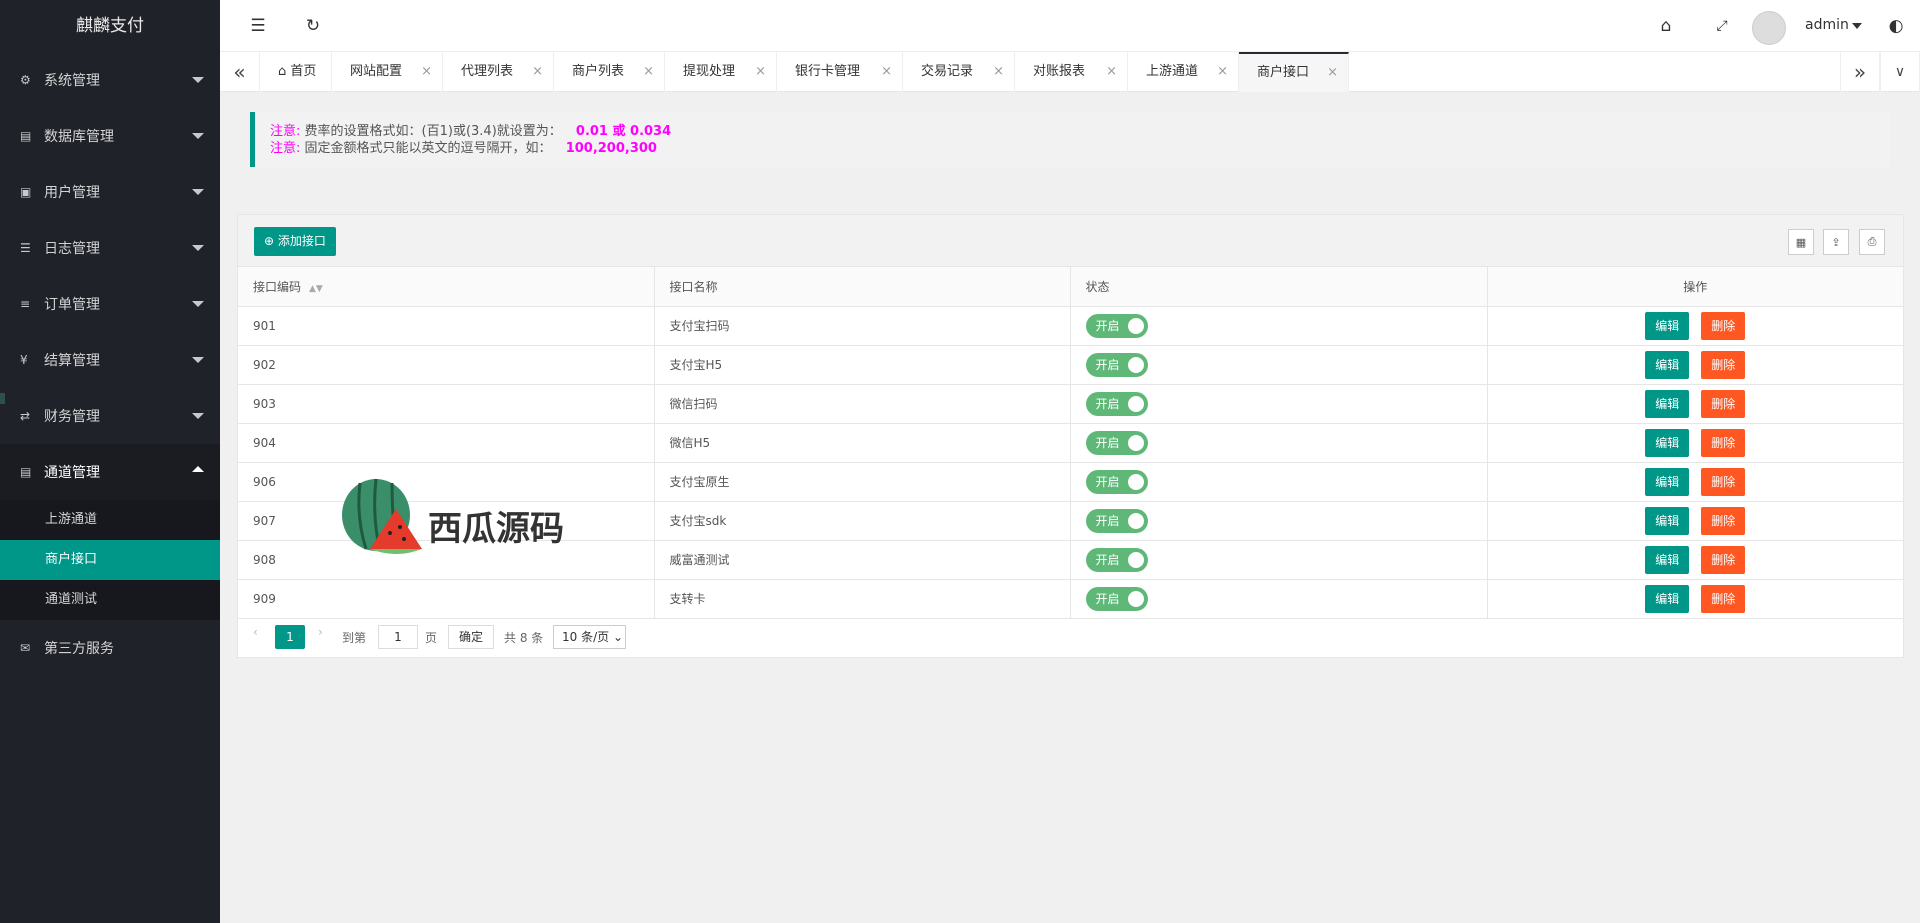 The width and height of the screenshot is (1920, 923). I want to click on tab-reconciliation: 对账报表 ×, so click(1071, 72).